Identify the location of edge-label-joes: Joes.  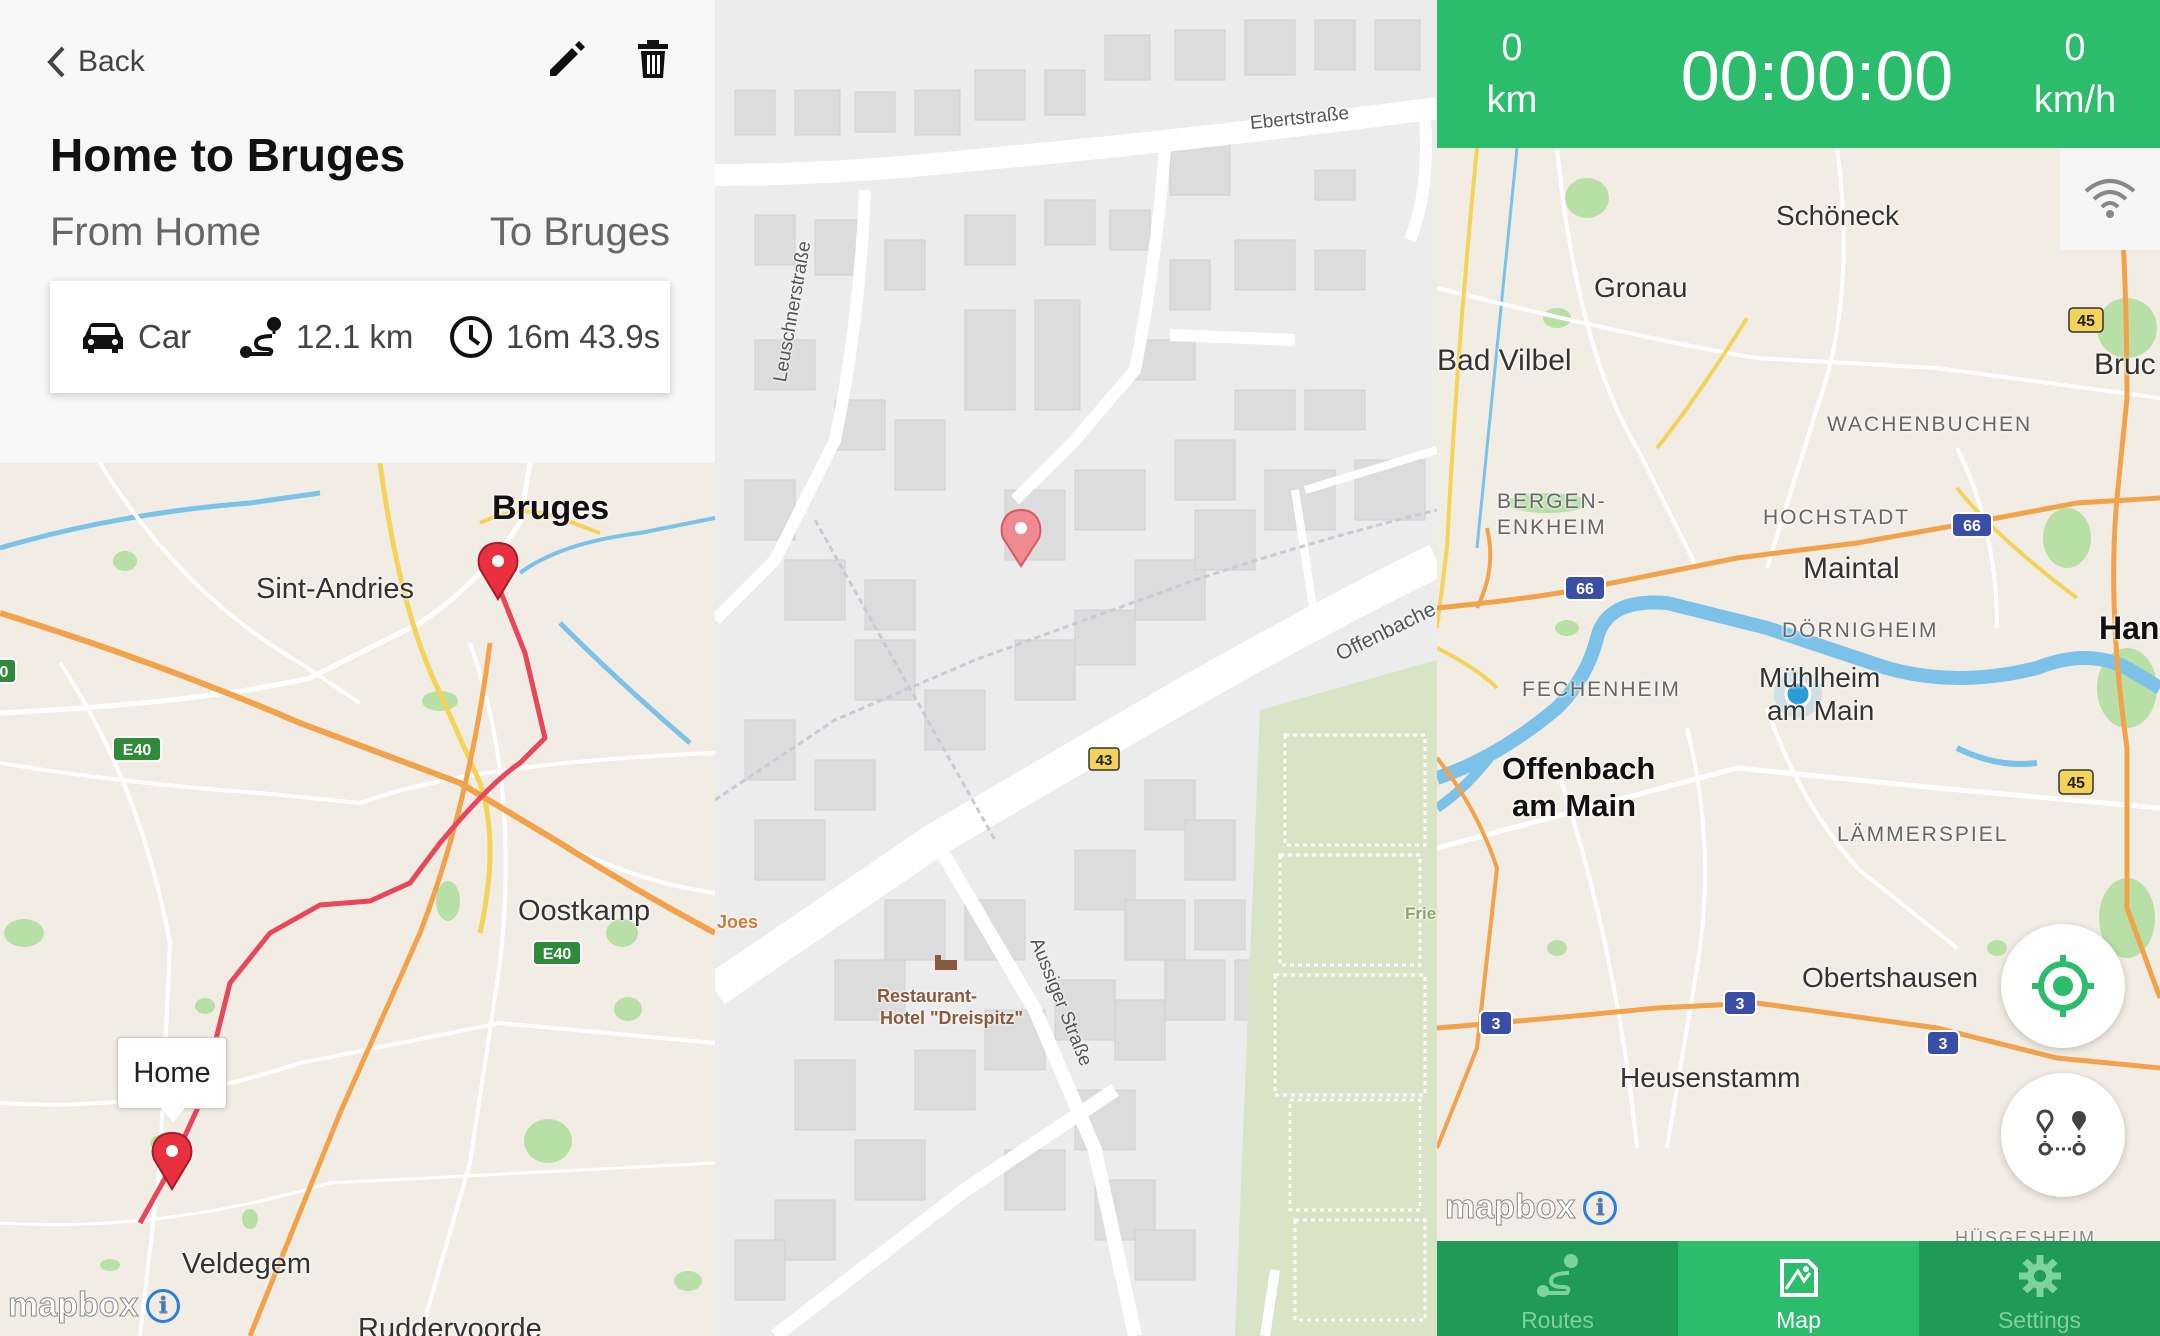
(738, 922).